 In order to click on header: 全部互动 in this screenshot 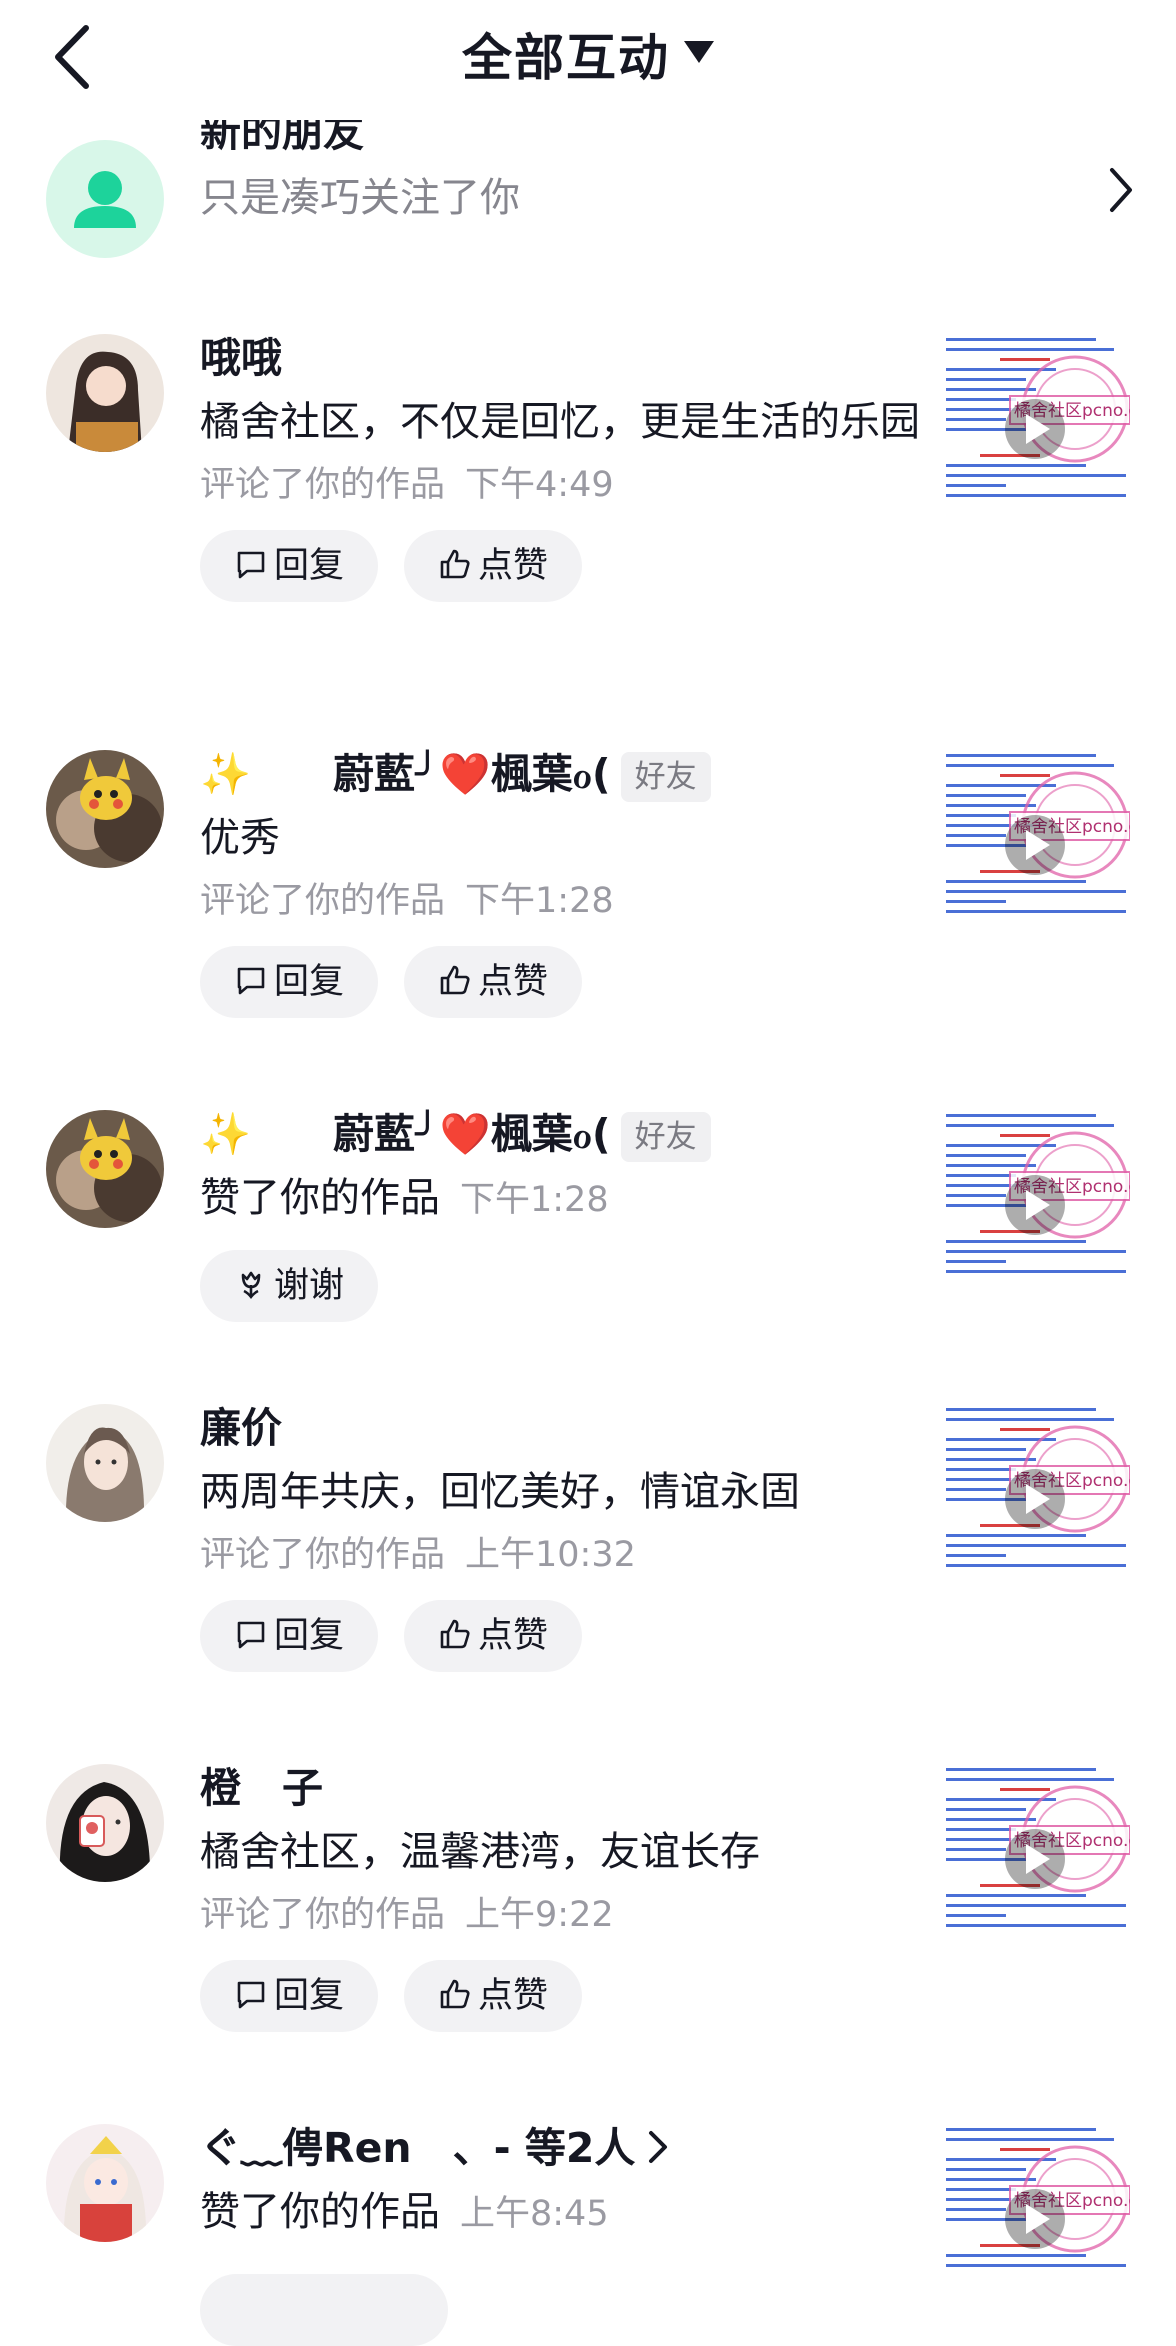, I will do `click(588, 60)`.